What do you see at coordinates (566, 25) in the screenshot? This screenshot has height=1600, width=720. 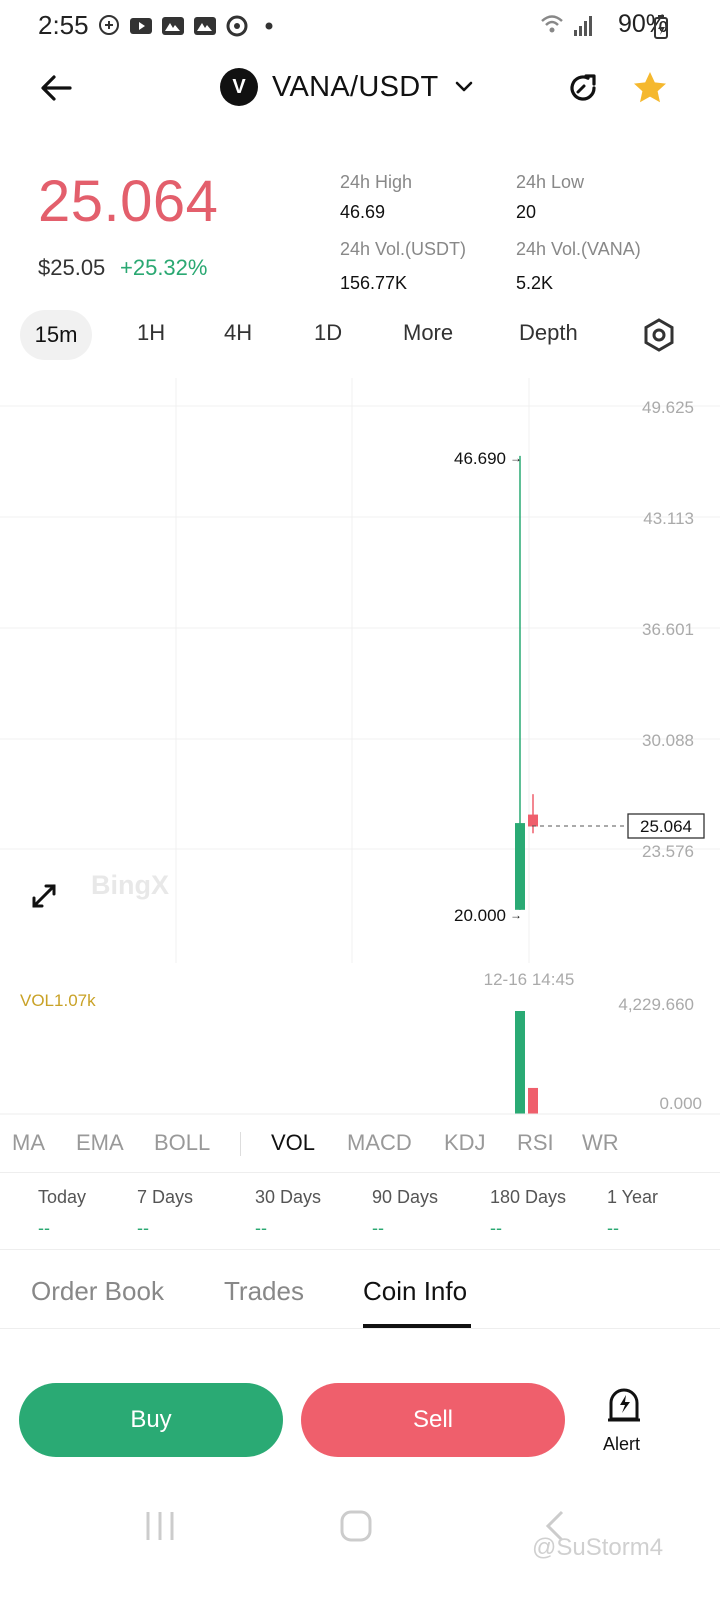 I see `wifi-signal-icon` at bounding box center [566, 25].